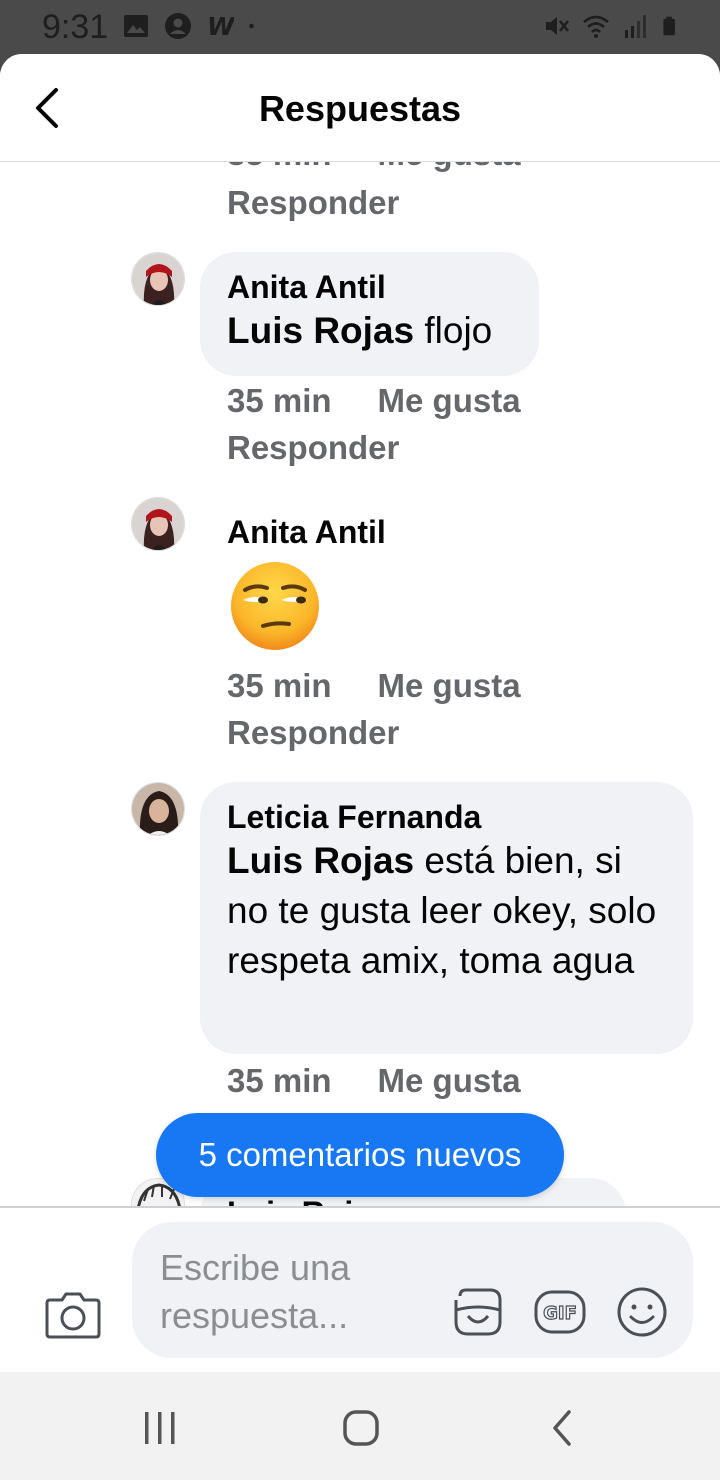 The image size is (720, 1480). I want to click on dot-icon, so click(251, 26).